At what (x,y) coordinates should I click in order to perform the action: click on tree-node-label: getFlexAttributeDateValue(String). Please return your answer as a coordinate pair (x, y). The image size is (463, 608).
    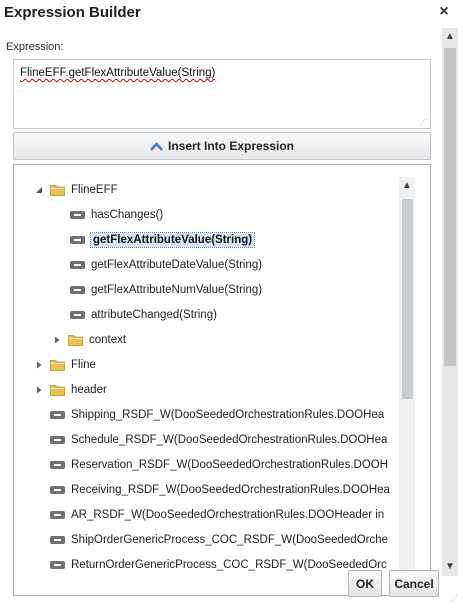
    Looking at the image, I should click on (177, 265).